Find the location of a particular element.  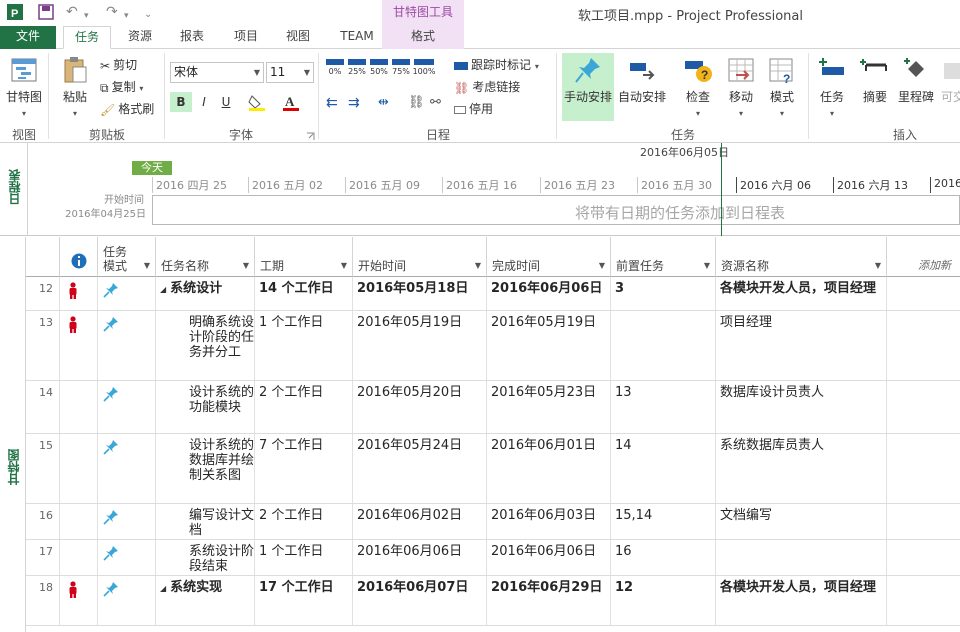

percent-complete-25-button: 25% is located at coordinates (357, 67).